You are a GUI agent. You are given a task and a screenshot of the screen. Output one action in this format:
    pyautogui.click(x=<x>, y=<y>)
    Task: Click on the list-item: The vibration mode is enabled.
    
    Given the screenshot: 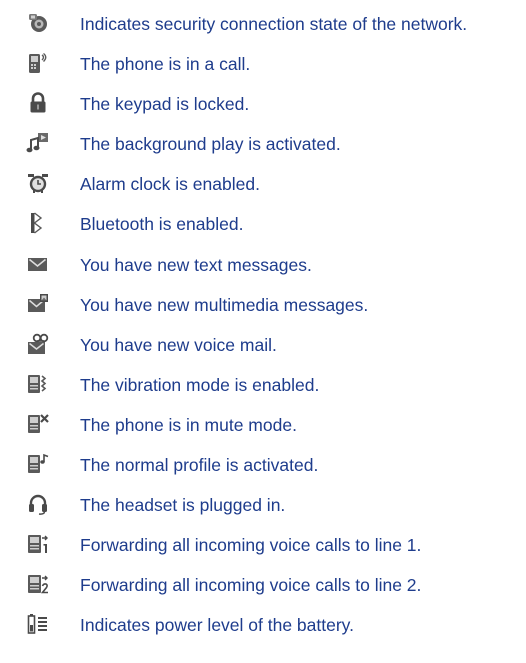 What is the action you would take?
    pyautogui.click(x=263, y=392)
    